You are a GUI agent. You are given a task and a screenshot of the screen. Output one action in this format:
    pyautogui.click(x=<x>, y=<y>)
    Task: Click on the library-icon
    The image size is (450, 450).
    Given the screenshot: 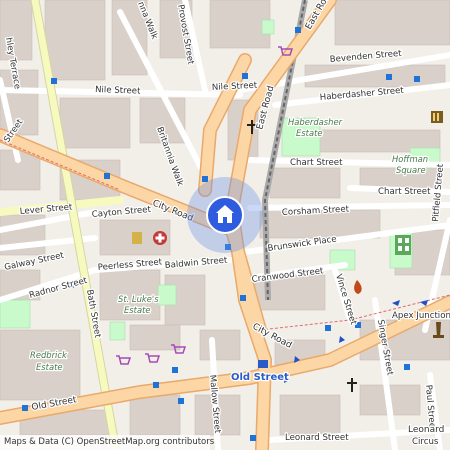 What is the action you would take?
    pyautogui.click(x=437, y=117)
    